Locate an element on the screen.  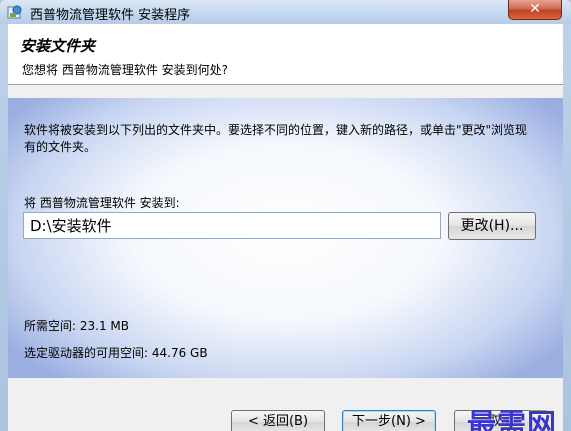
window-title: 西普物流管理软件 安装程序 is located at coordinates (110, 15).